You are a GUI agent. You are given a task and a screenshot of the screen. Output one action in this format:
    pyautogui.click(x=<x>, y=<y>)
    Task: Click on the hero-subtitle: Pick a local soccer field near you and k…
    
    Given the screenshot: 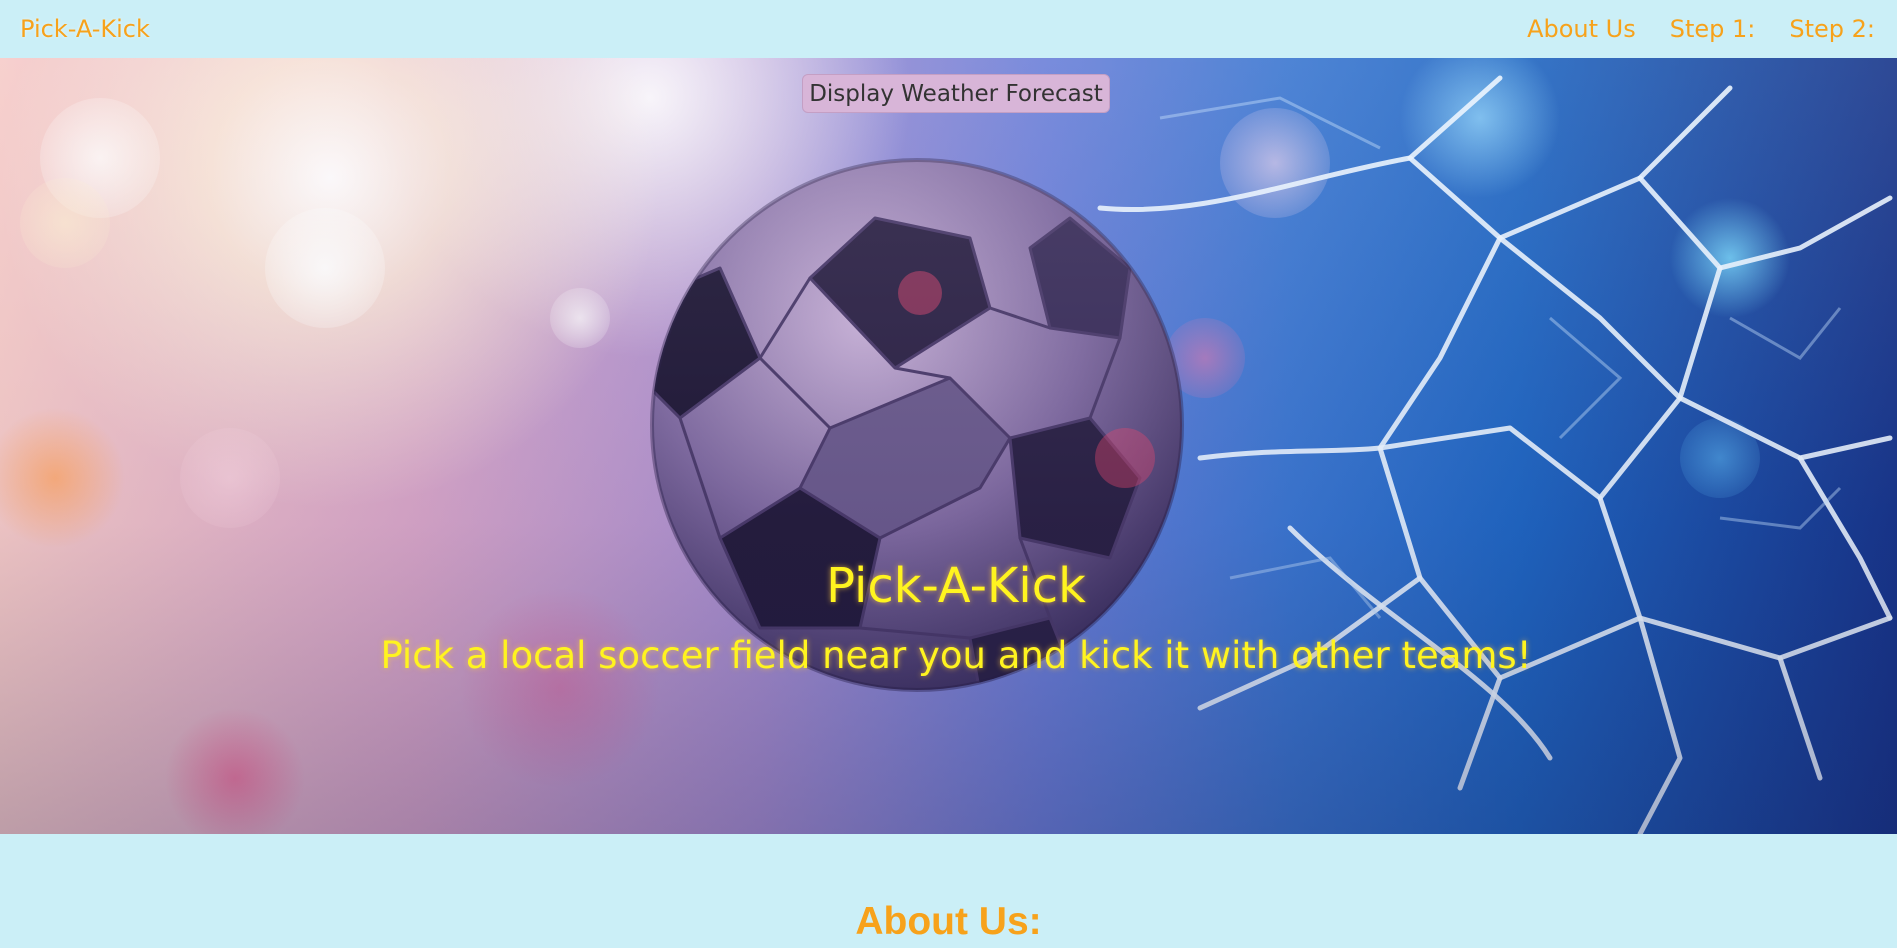 What is the action you would take?
    pyautogui.click(x=956, y=655)
    